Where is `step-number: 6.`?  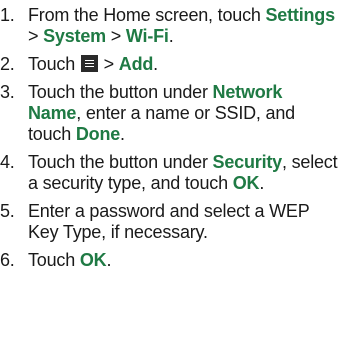 step-number: 6. is located at coordinates (7, 260).